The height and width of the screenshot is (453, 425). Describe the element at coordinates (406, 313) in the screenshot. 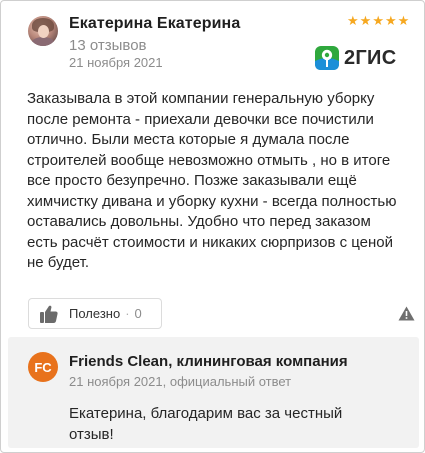

I see `warning-icon` at that location.